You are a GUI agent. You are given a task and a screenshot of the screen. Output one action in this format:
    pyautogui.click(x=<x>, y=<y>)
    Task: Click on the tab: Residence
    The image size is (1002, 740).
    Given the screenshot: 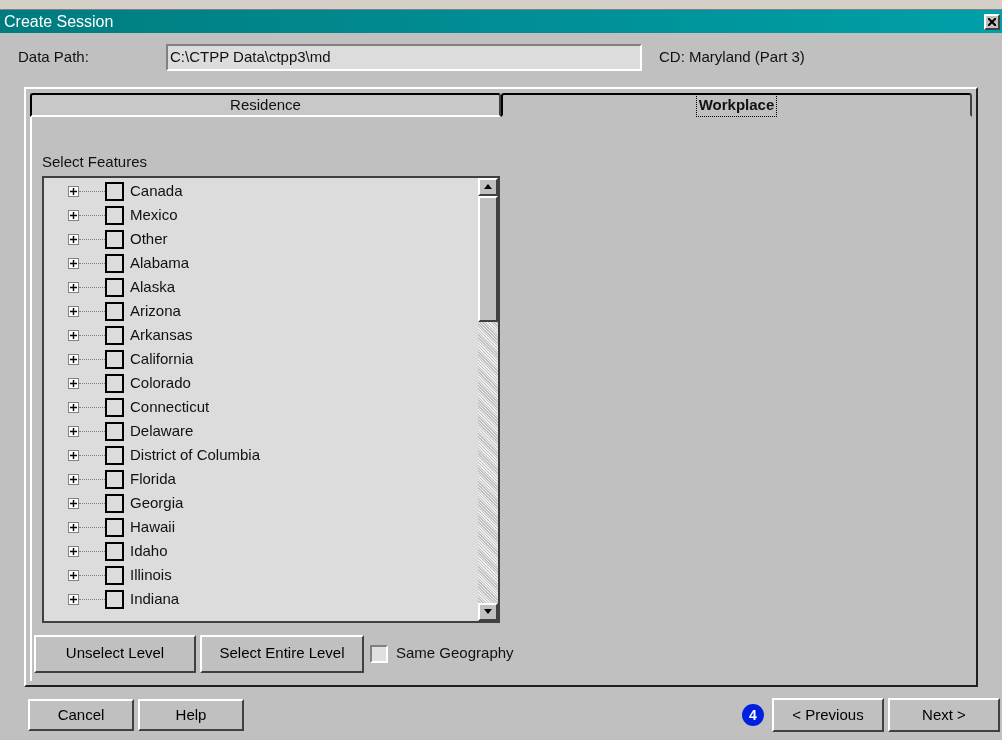 What is the action you would take?
    pyautogui.click(x=265, y=105)
    